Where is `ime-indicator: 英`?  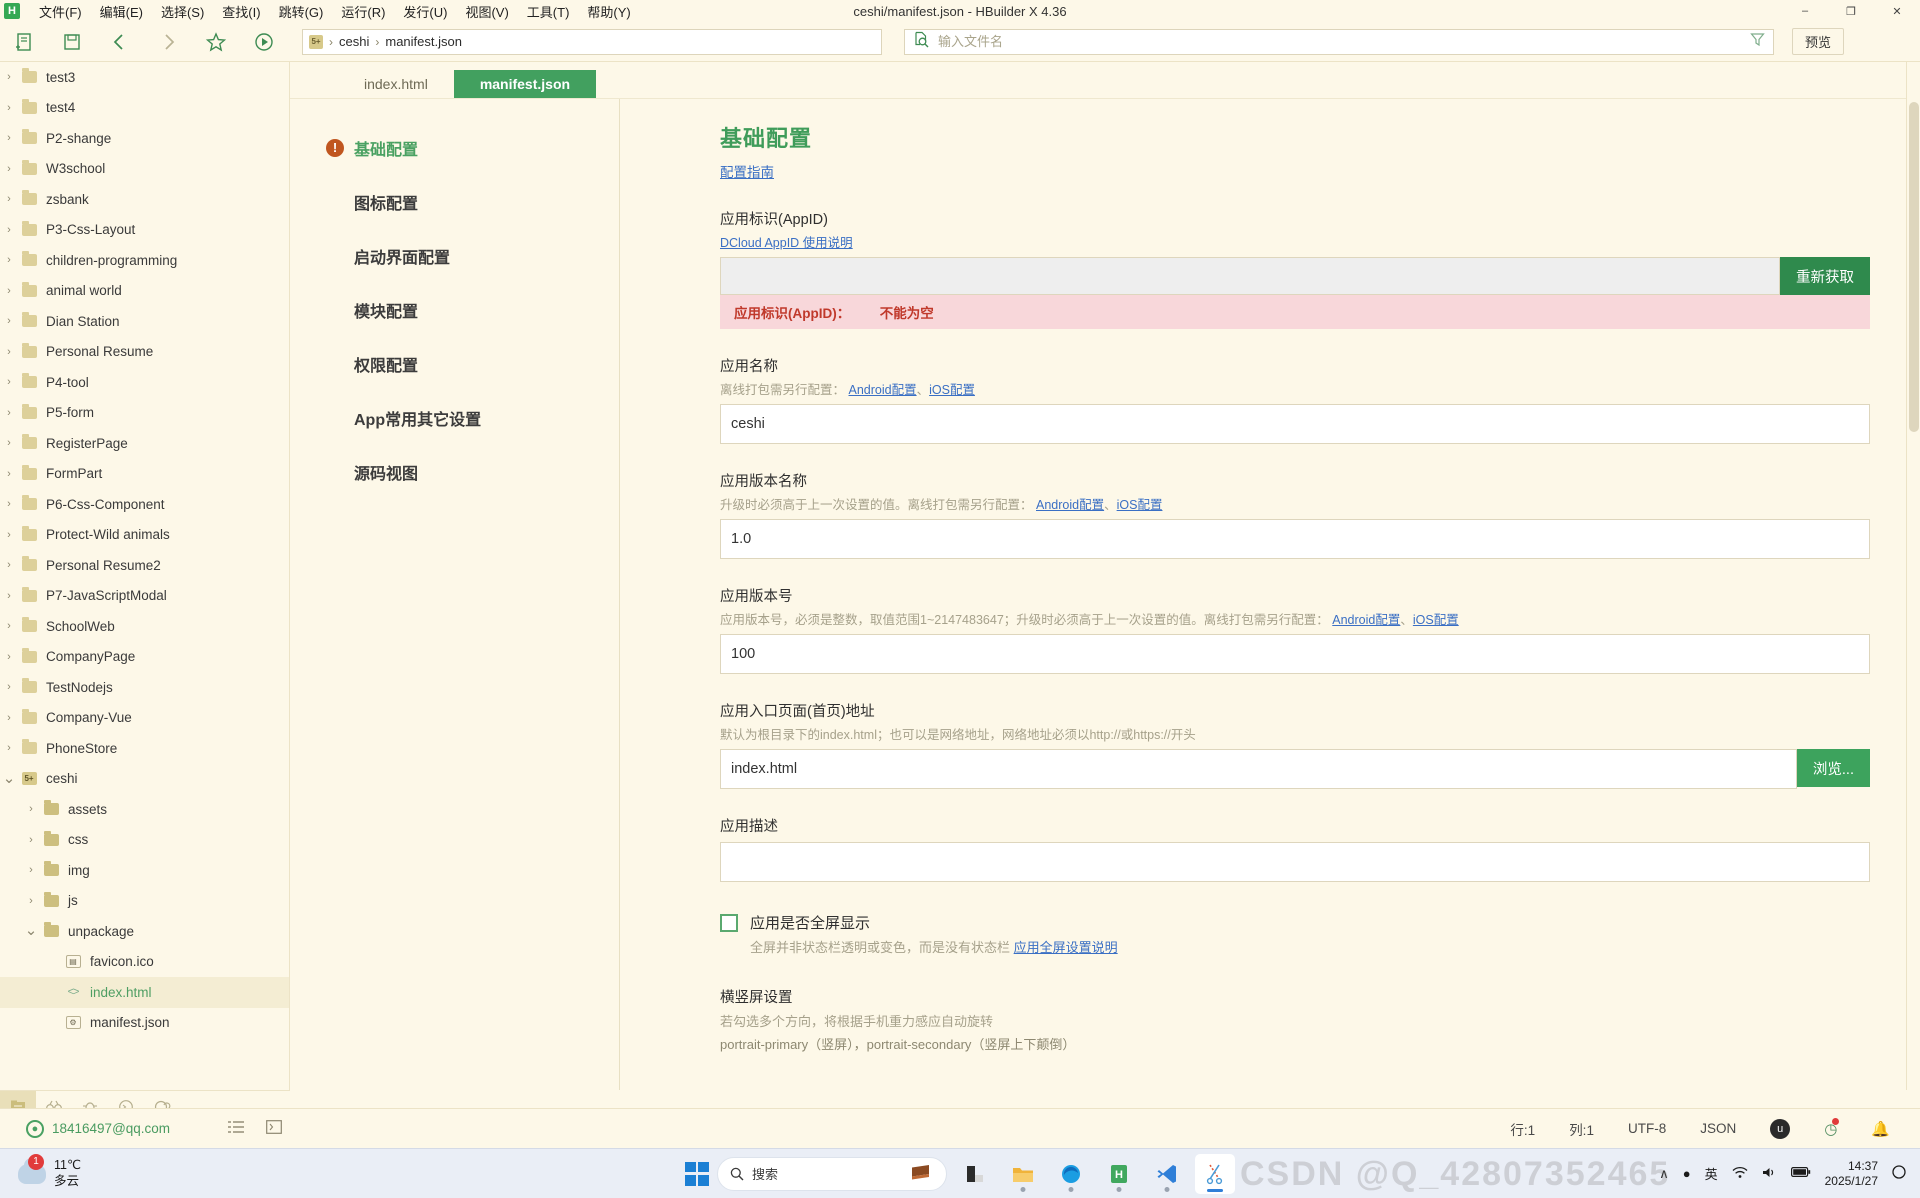 ime-indicator: 英 is located at coordinates (1711, 1173).